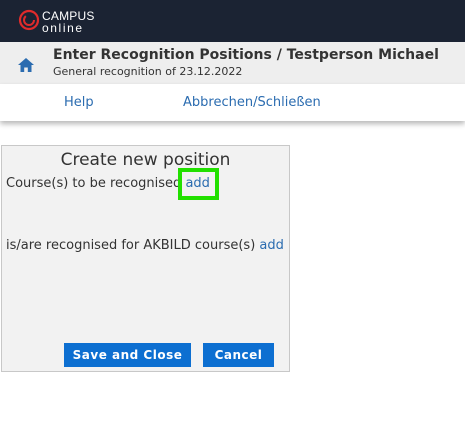 The width and height of the screenshot is (465, 437). What do you see at coordinates (197, 183) in the screenshot?
I see `courses-add-link: add` at bounding box center [197, 183].